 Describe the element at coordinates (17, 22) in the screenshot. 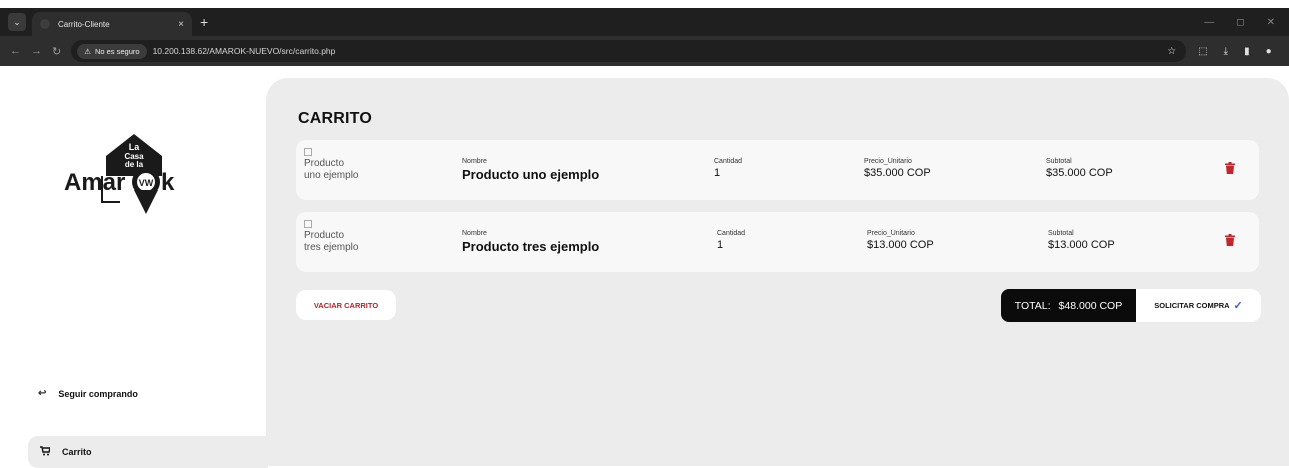

I see `tab-search-icon: ⌄` at that location.